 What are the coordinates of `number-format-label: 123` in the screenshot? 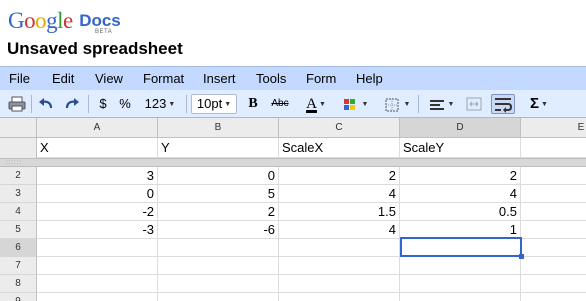 It's located at (155, 103).